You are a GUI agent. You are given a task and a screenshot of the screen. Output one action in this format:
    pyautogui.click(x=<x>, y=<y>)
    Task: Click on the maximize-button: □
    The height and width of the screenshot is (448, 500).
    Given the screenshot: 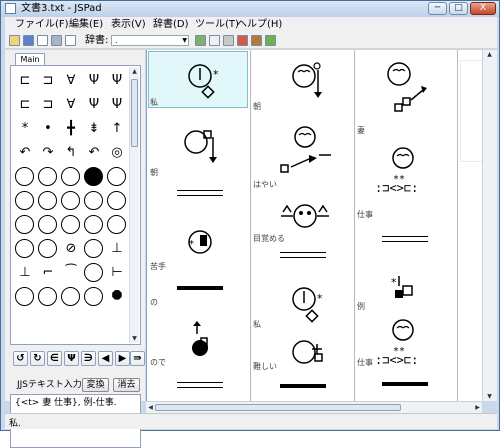 What is the action you would take?
    pyautogui.click(x=458, y=8)
    